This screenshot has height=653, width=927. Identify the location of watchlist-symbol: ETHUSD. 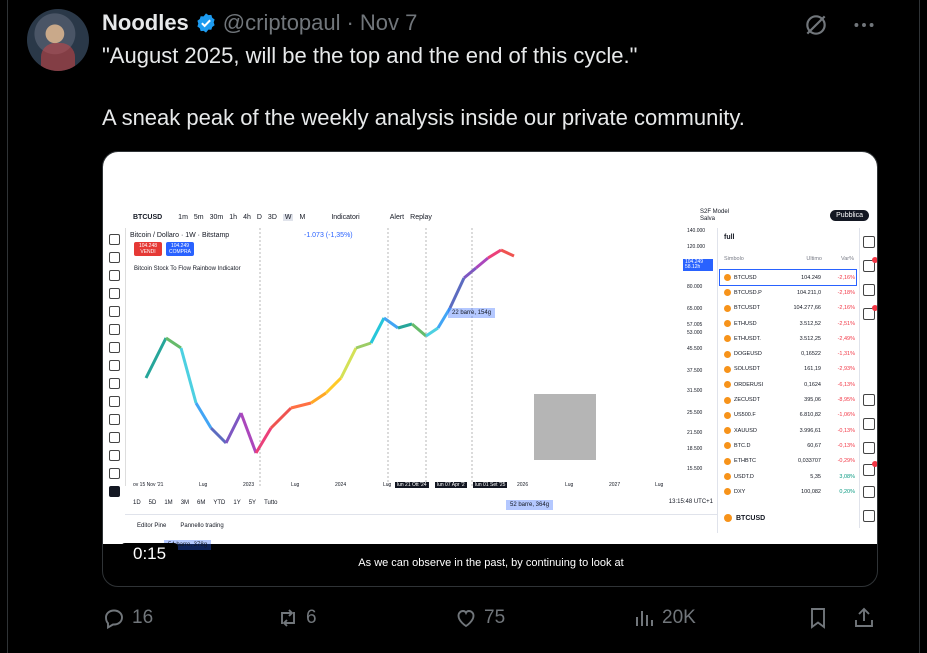
(745, 323).